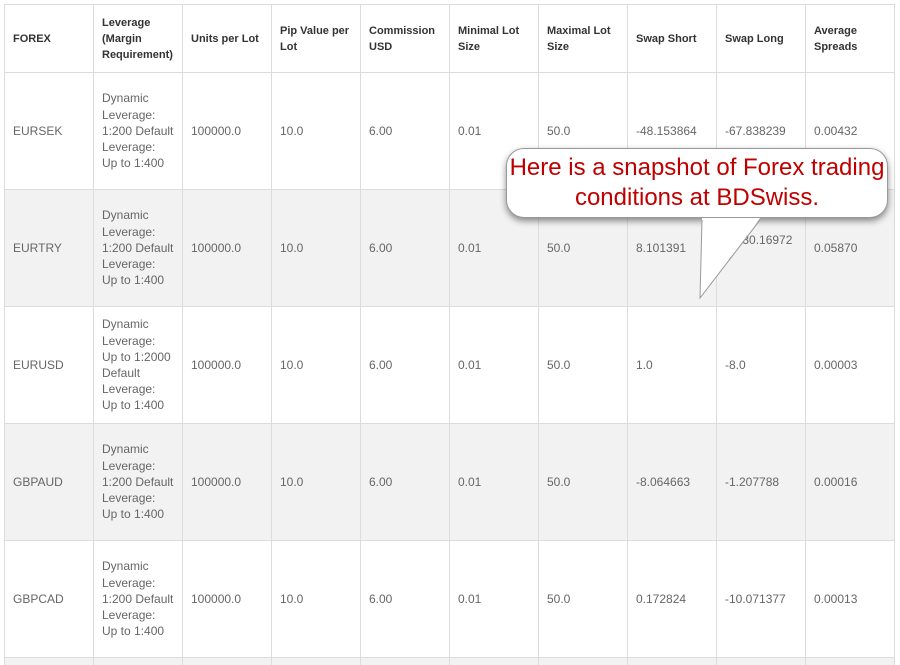 The image size is (900, 665). I want to click on cell-avg-spreads: 0.00013, so click(850, 599).